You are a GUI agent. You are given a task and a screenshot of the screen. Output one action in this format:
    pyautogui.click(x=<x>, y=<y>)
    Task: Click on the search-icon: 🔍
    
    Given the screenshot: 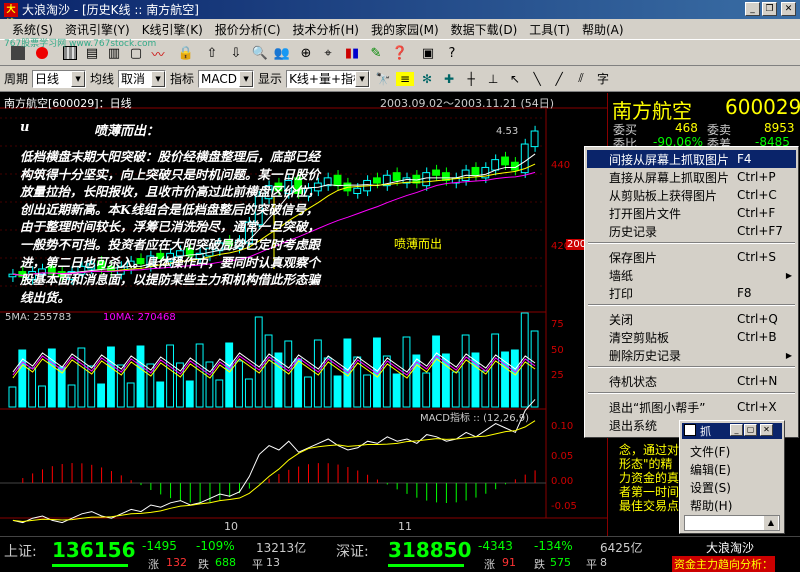 What is the action you would take?
    pyautogui.click(x=260, y=53)
    